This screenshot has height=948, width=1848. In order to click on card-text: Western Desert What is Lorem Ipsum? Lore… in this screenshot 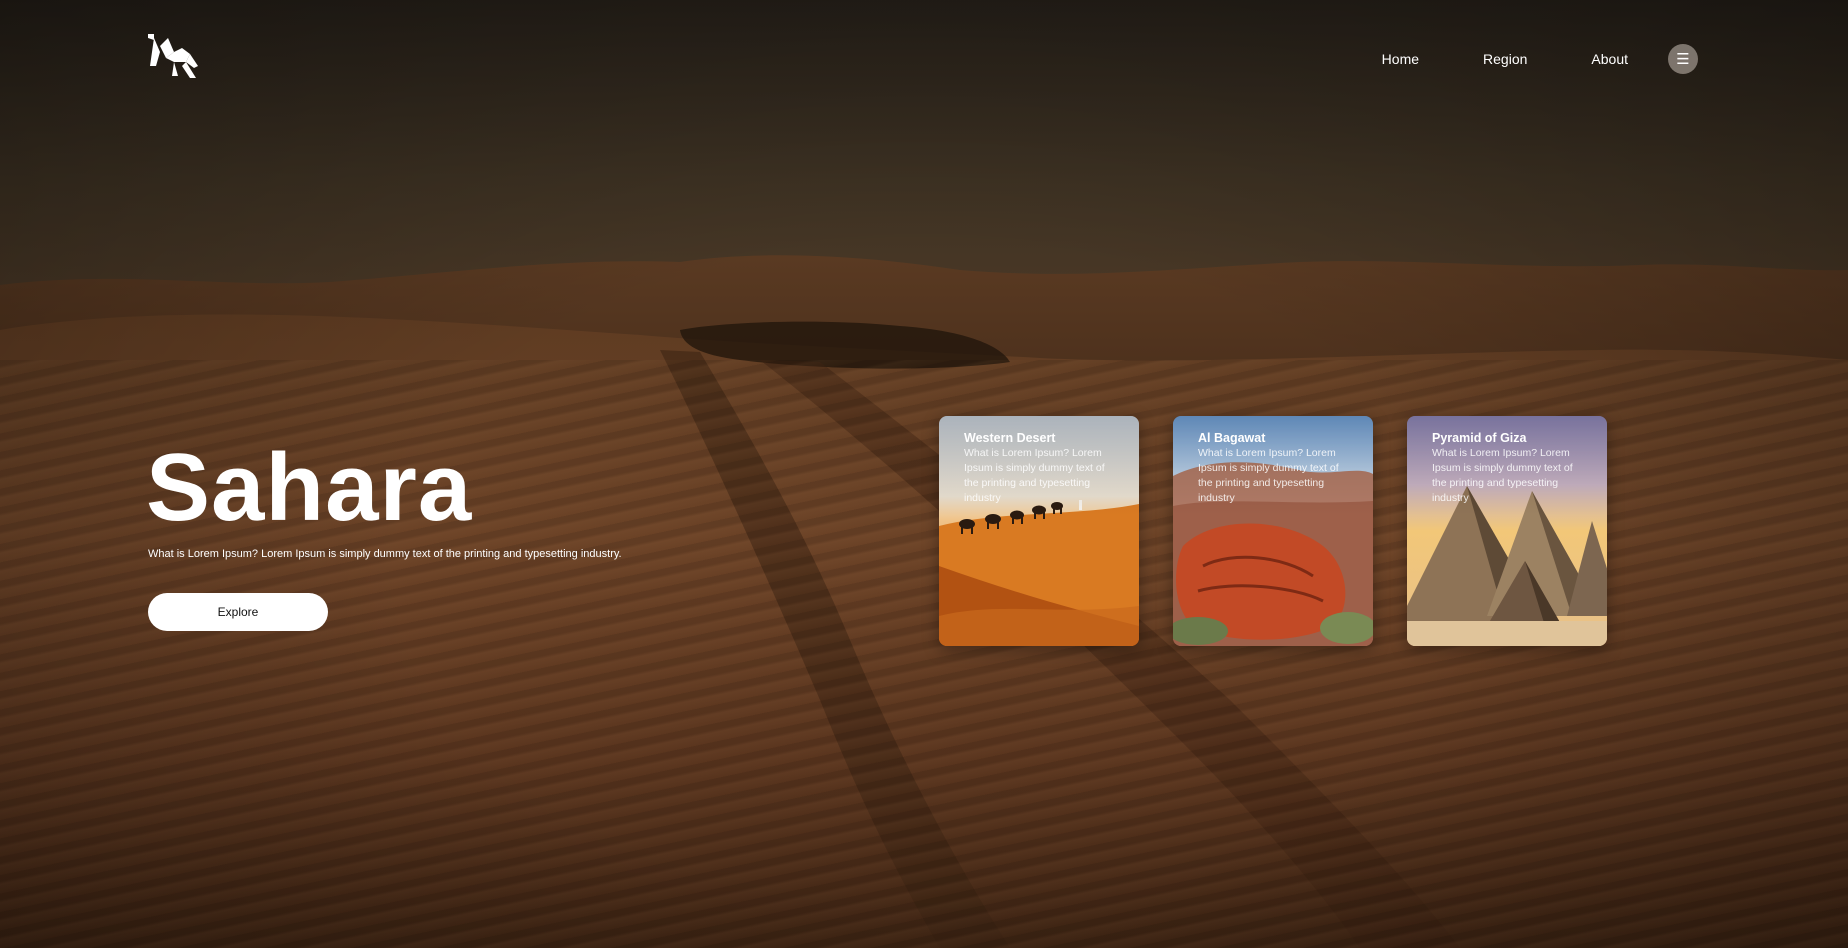, I will do `click(1042, 468)`.